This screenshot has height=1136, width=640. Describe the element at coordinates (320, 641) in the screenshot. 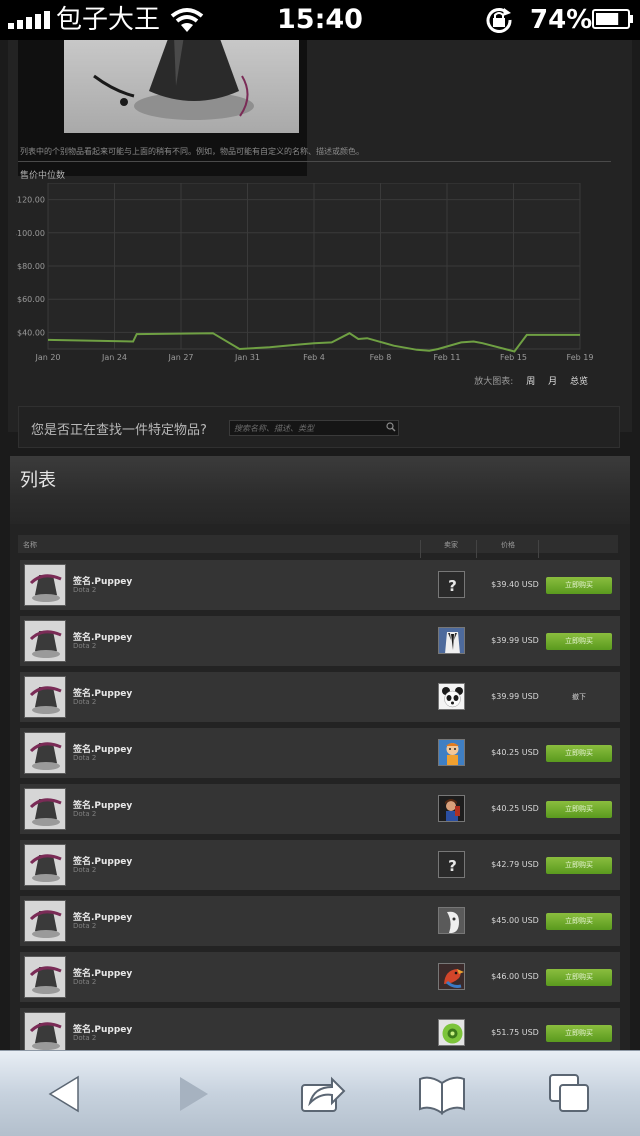

I see `table-row: 签名.Puppey Dota 2 $39.99 USD 立即购买` at that location.